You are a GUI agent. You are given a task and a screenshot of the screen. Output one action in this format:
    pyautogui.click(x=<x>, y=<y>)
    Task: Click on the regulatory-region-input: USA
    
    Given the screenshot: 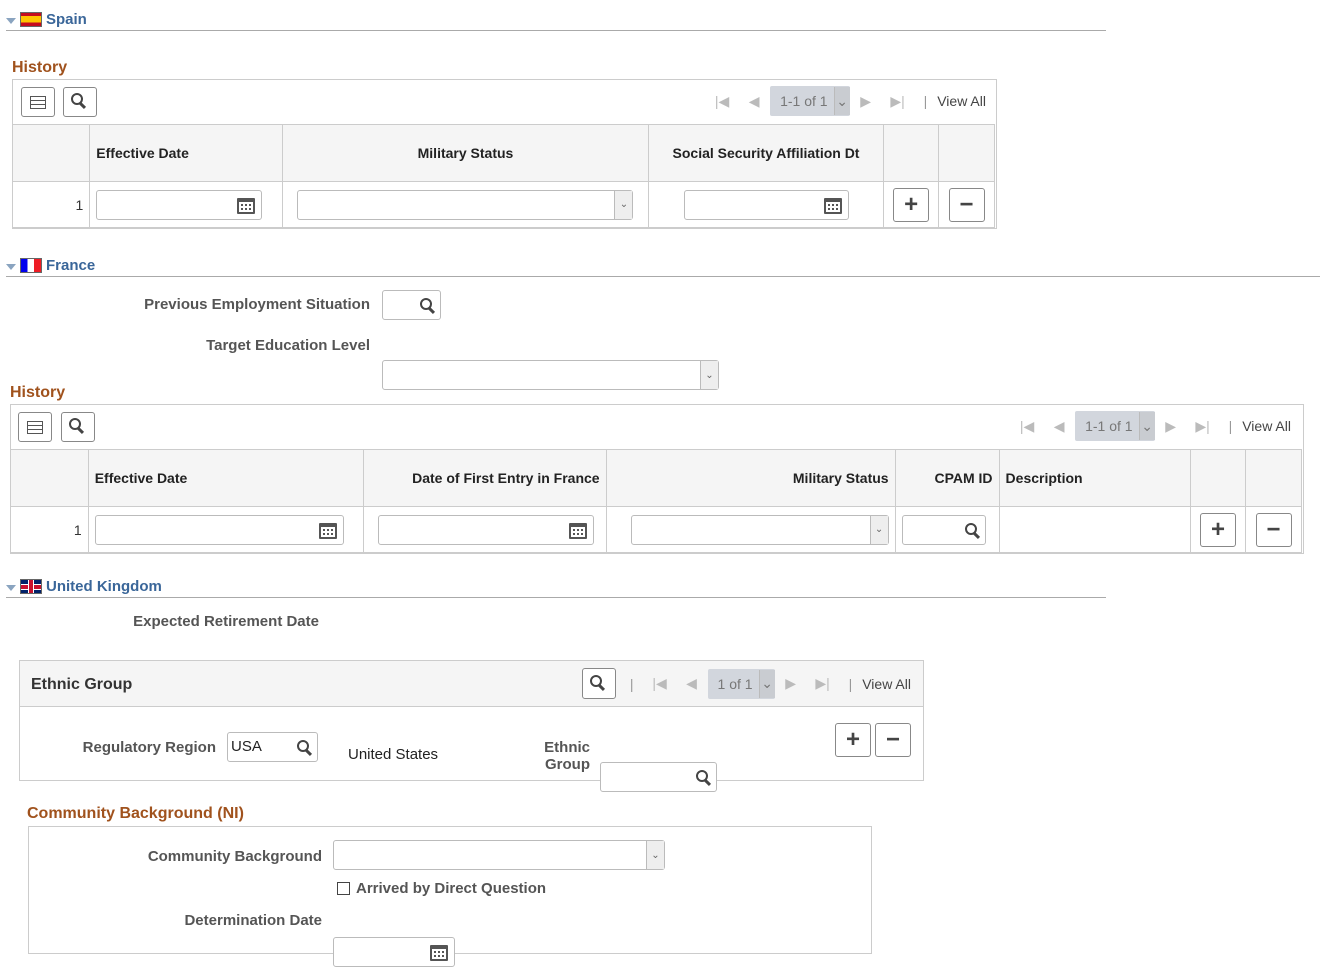 What is the action you would take?
    pyautogui.click(x=272, y=747)
    